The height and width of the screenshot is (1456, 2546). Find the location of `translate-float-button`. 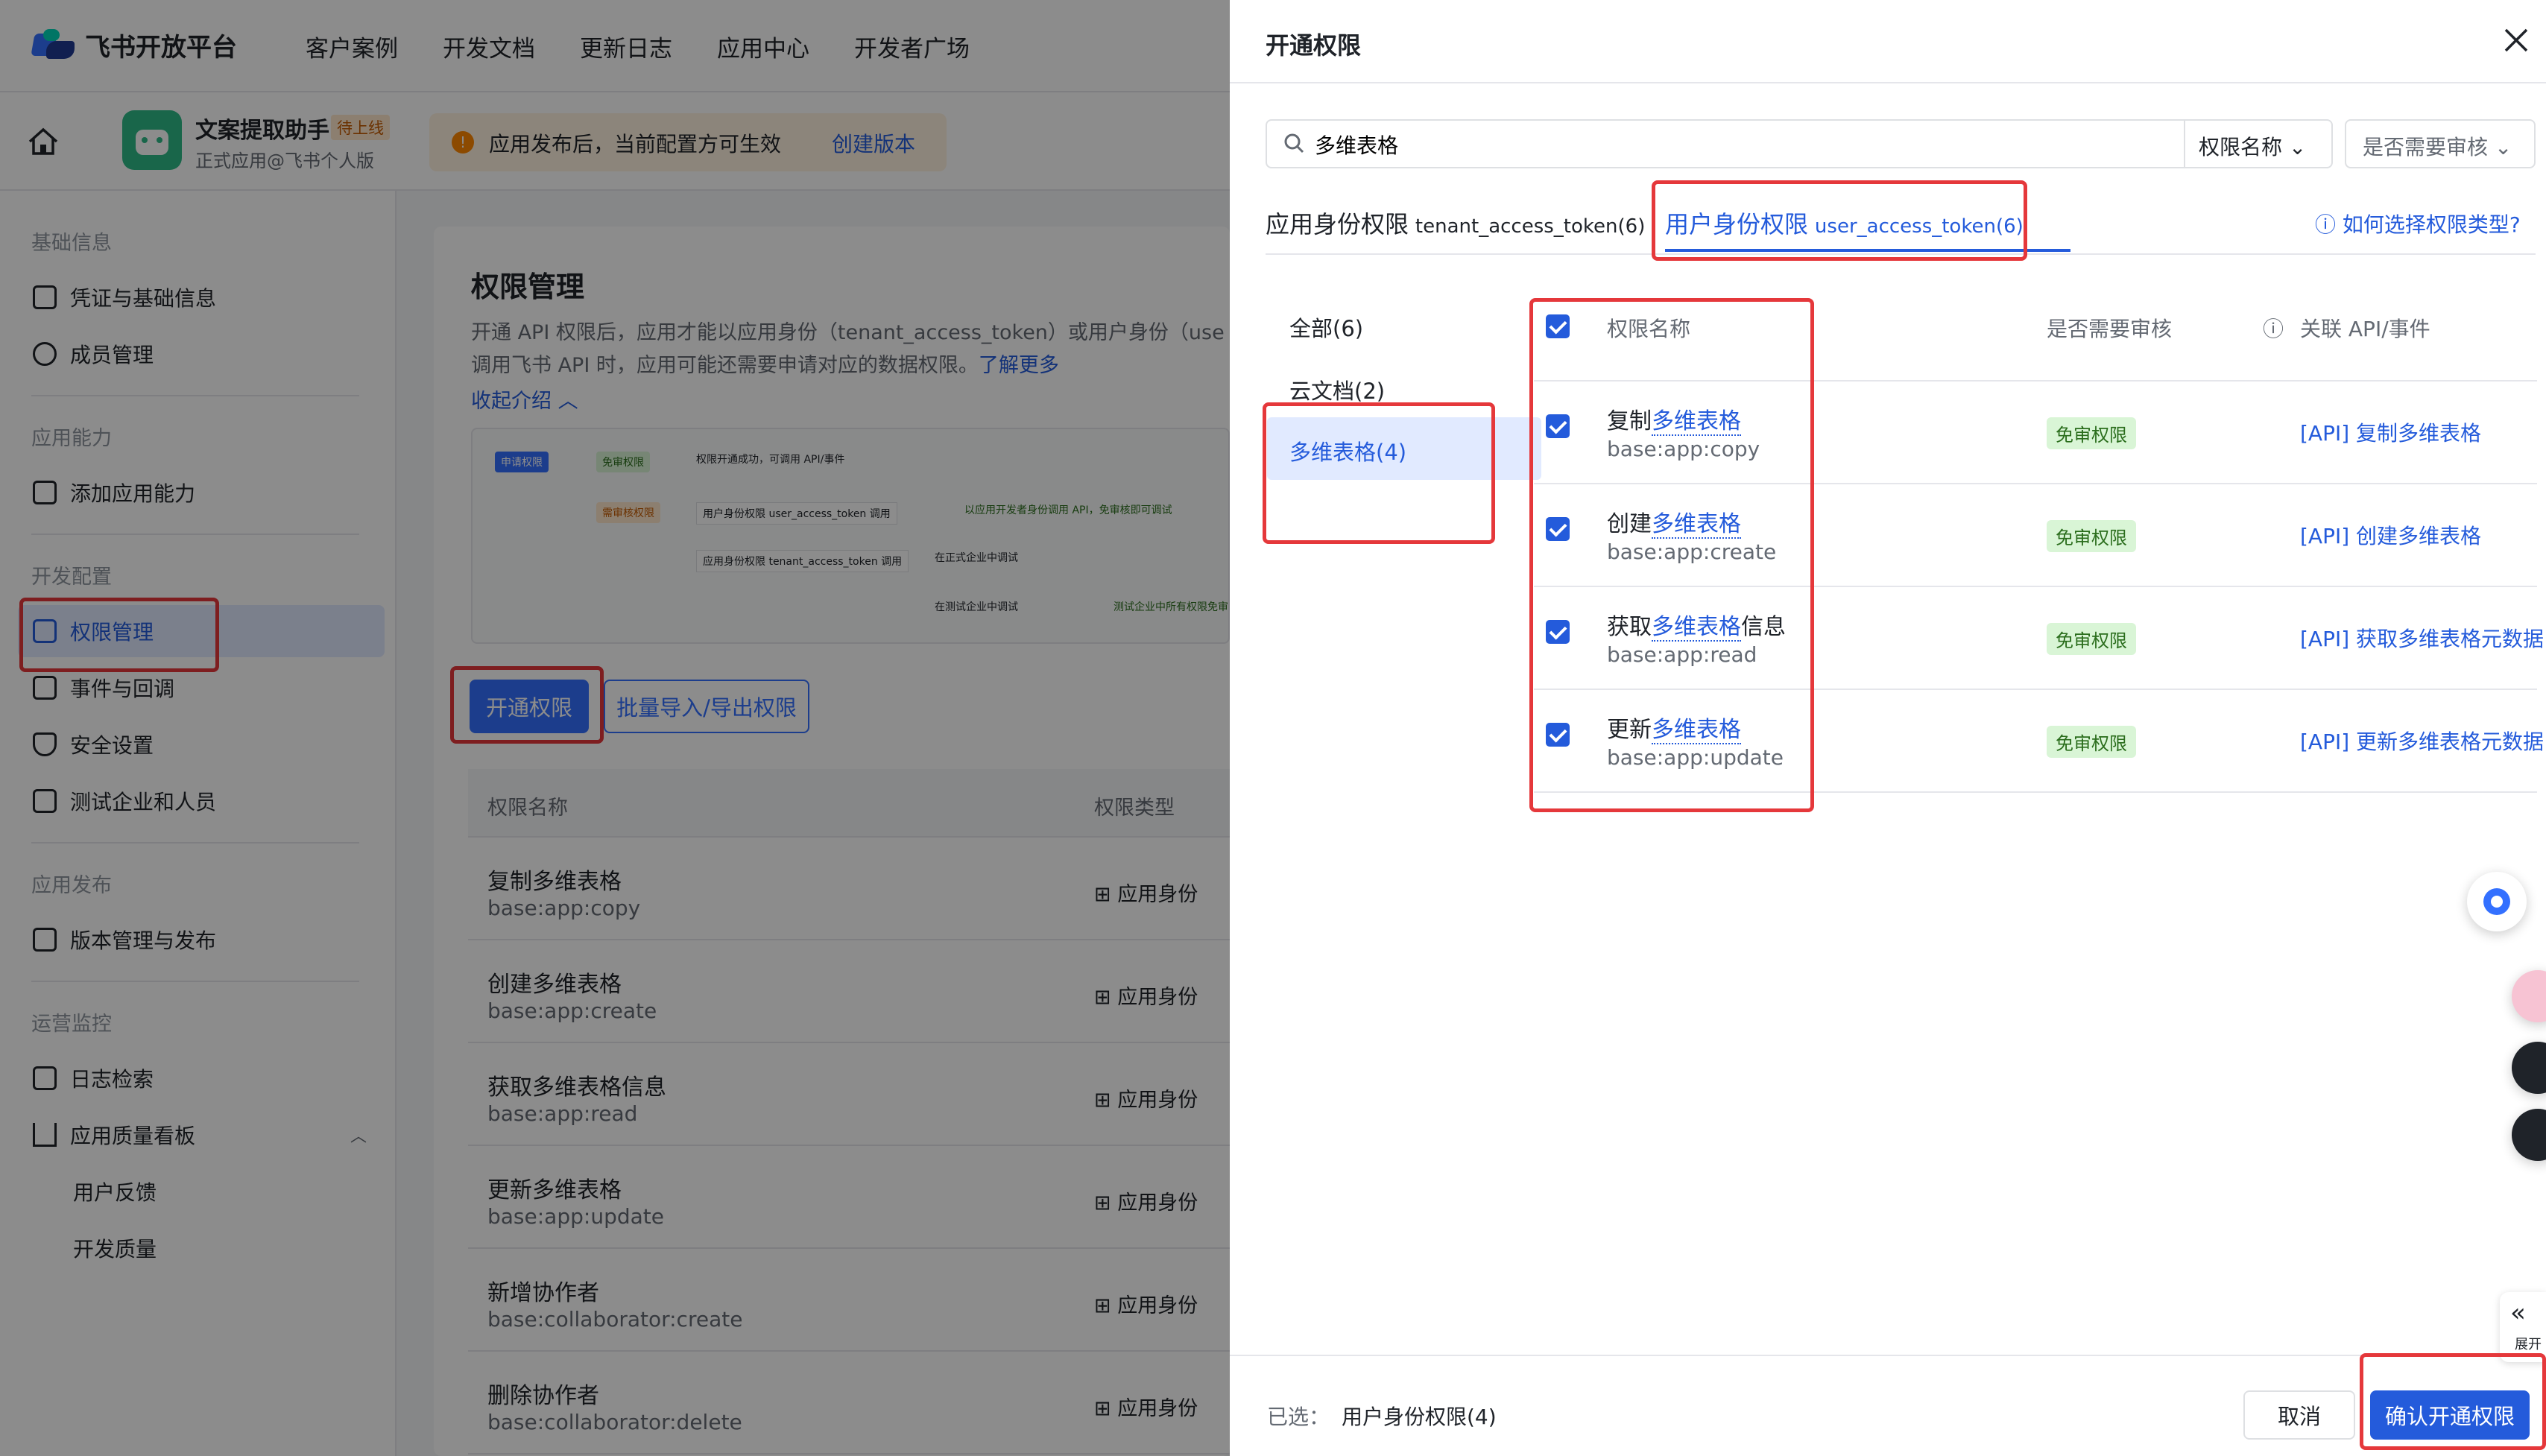

translate-float-button is located at coordinates (2529, 996).